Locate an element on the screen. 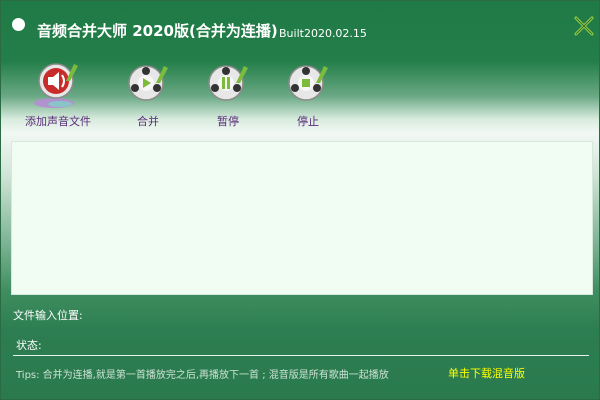  merge-button: 合并 is located at coordinates (148, 95).